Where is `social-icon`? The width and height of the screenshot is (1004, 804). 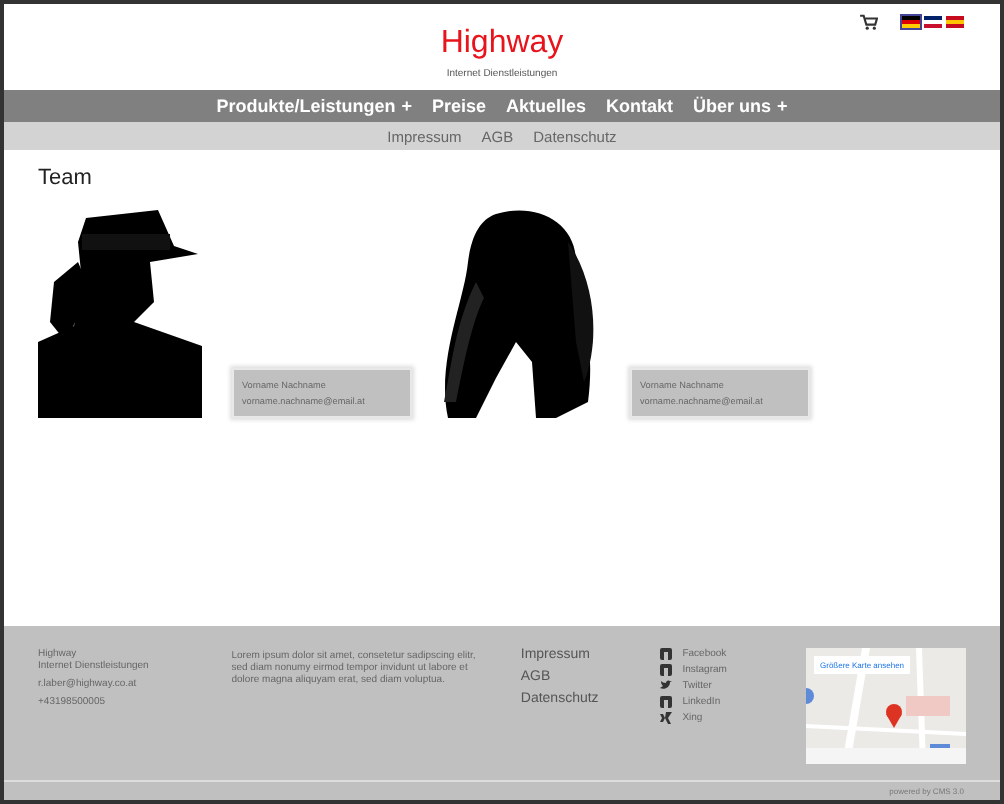
social-icon is located at coordinates (666, 702).